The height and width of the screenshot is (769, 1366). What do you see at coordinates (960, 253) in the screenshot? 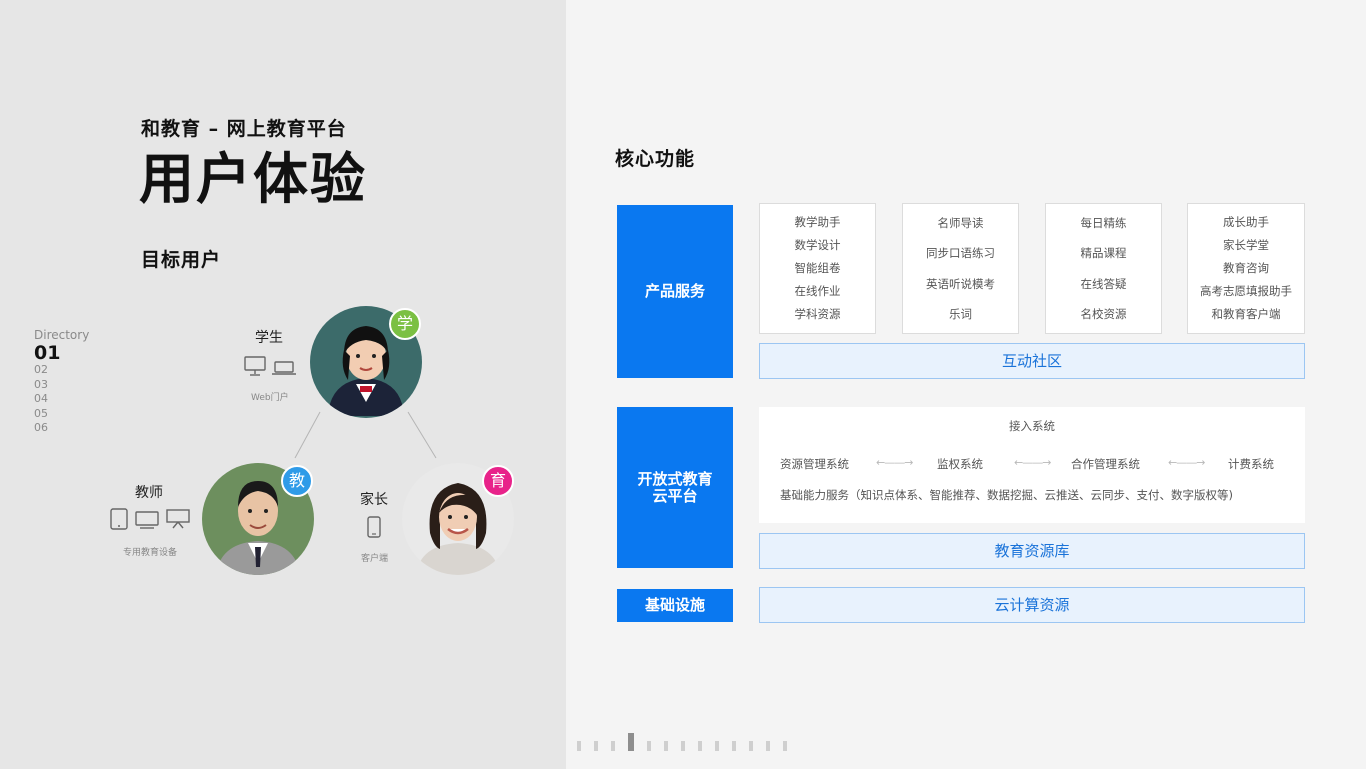
I see `card-item: 同步口语练习` at bounding box center [960, 253].